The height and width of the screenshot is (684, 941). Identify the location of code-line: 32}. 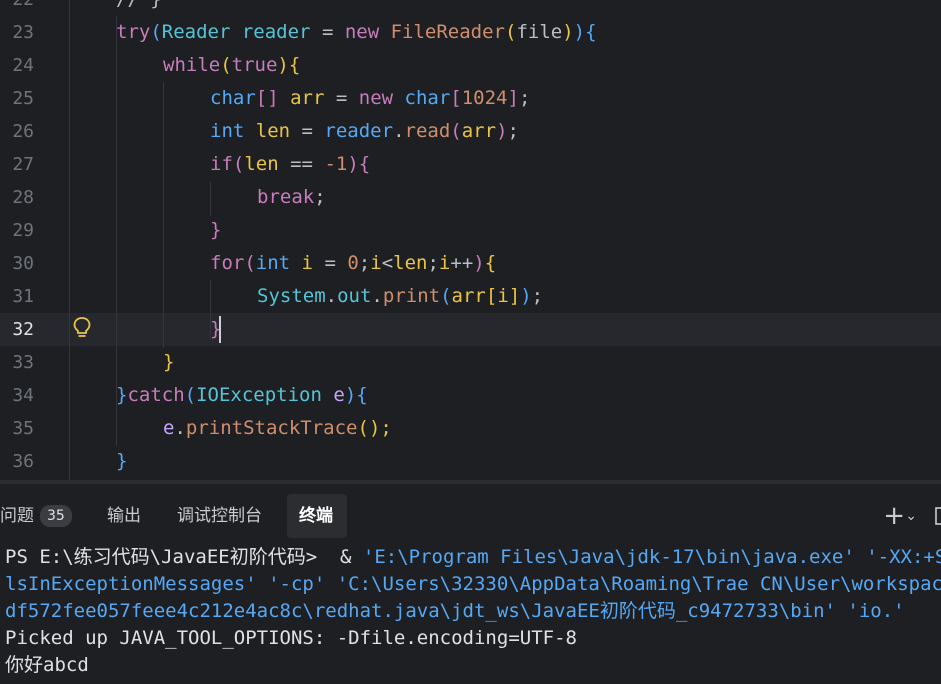
(470, 329).